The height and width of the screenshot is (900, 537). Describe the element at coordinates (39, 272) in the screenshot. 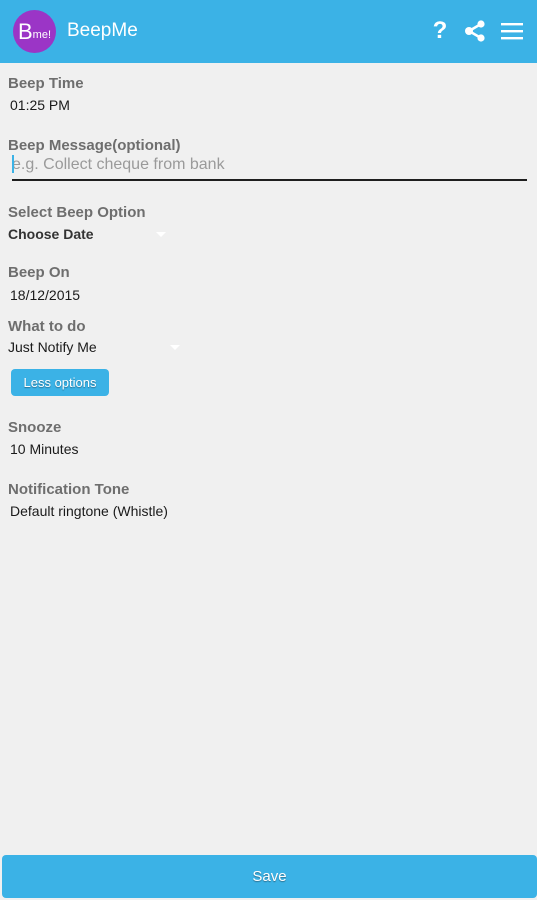

I see `beep-on-label: Beep On` at that location.